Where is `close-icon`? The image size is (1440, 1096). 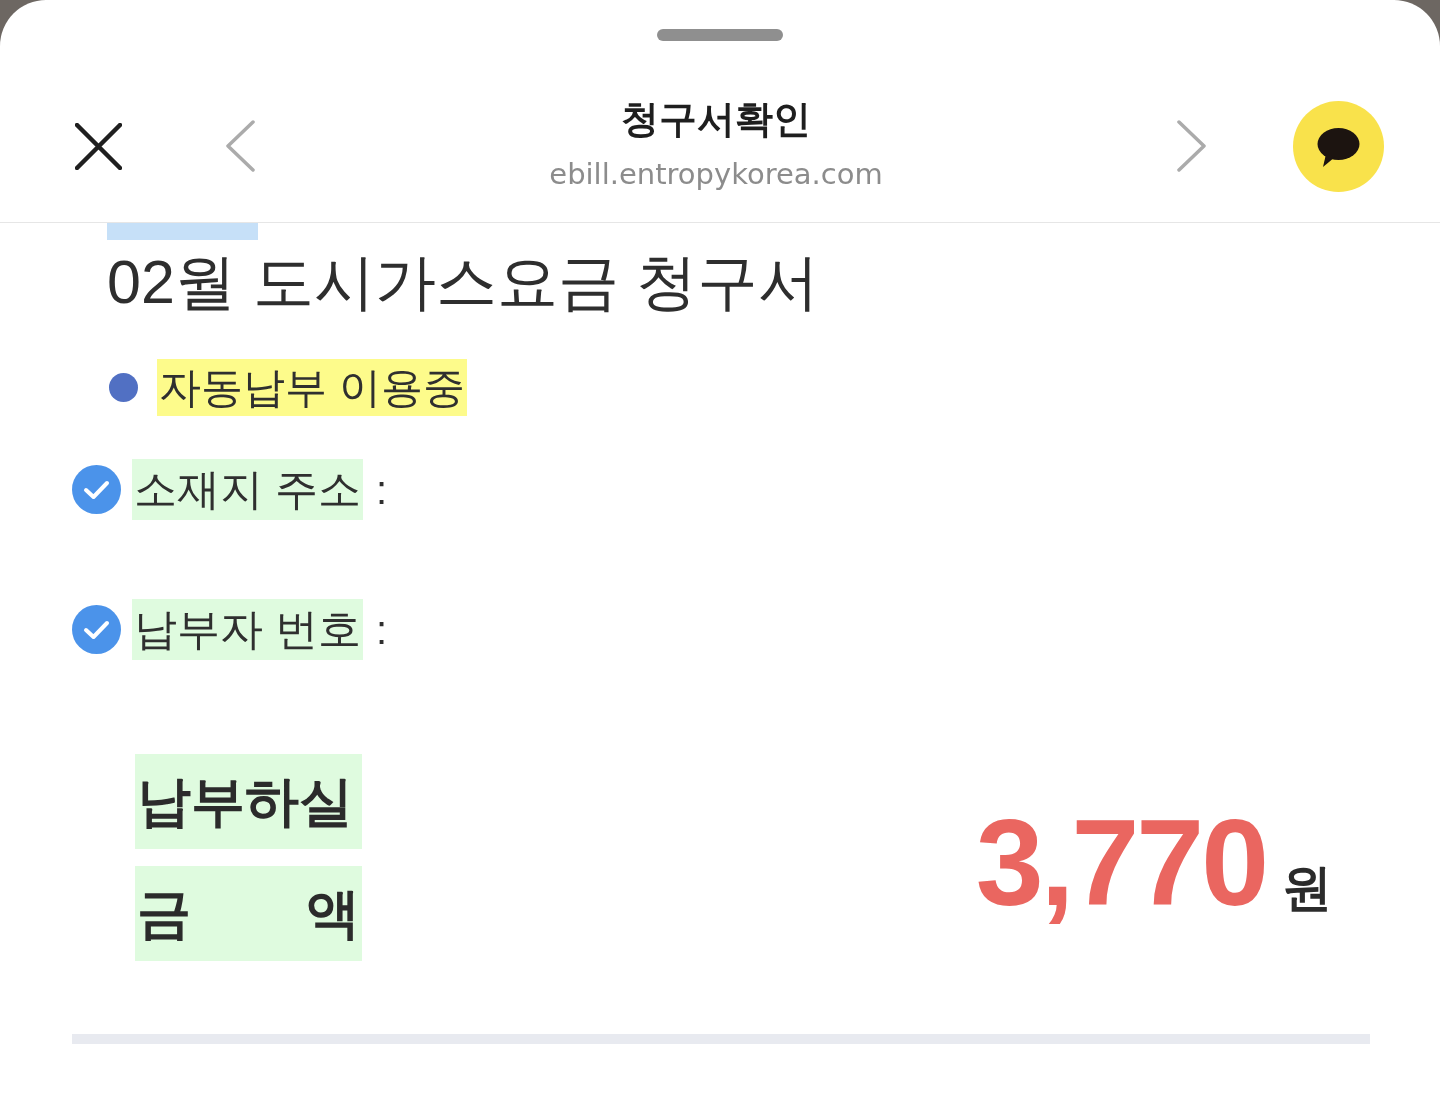
close-icon is located at coordinates (98, 146).